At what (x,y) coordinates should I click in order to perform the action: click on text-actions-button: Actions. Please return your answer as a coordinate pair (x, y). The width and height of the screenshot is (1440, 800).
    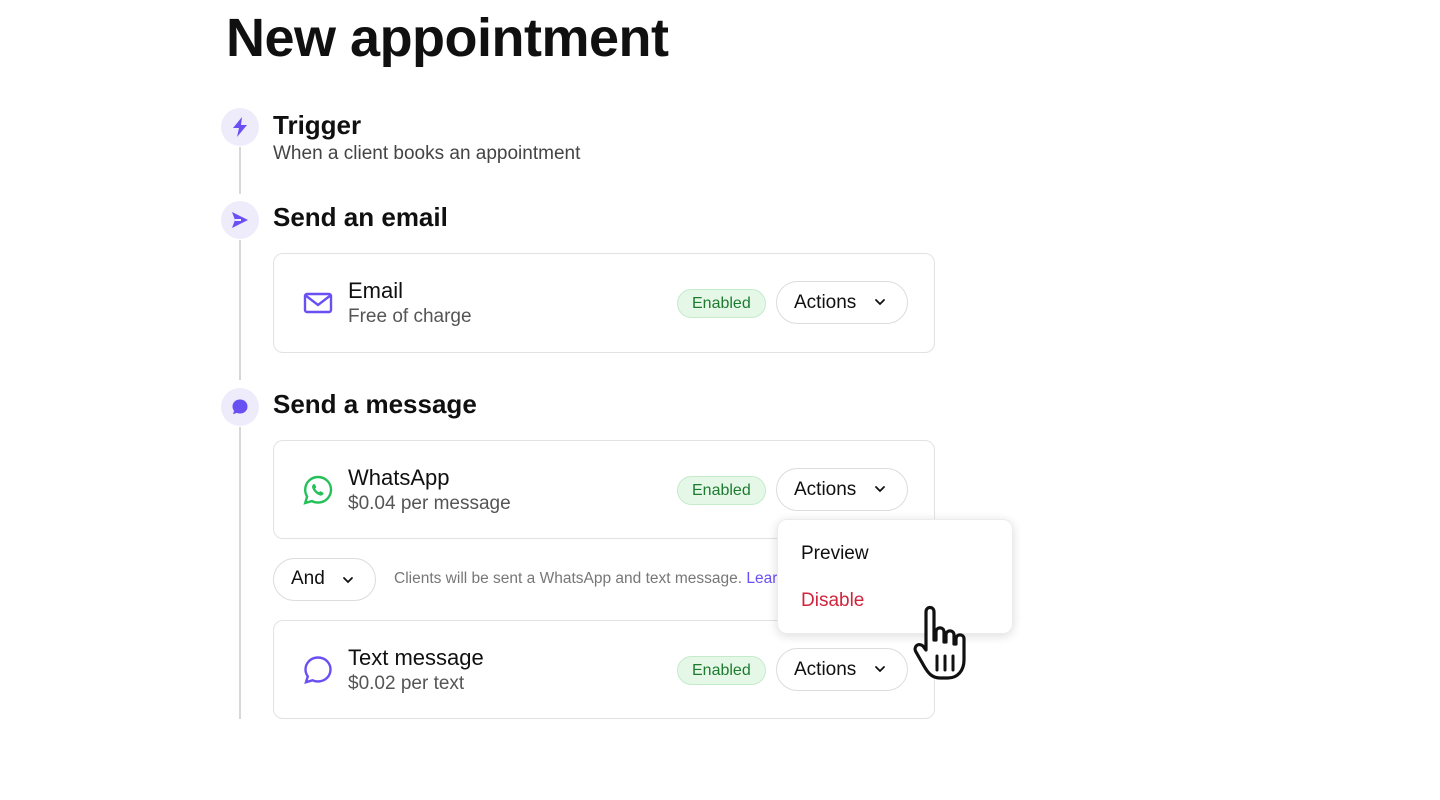
    Looking at the image, I should click on (842, 669).